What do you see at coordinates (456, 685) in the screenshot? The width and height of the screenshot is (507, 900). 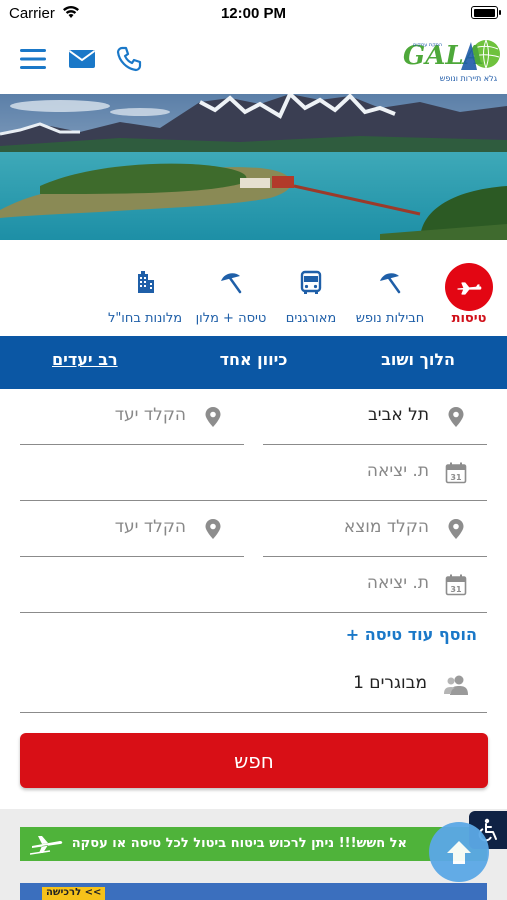 I see `users-icon` at bounding box center [456, 685].